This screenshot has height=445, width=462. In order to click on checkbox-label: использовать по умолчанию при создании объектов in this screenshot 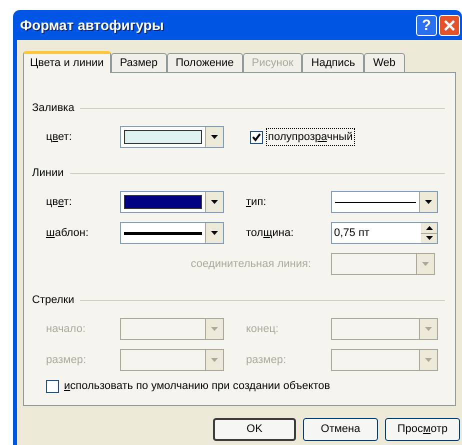, I will do `click(197, 386)`.